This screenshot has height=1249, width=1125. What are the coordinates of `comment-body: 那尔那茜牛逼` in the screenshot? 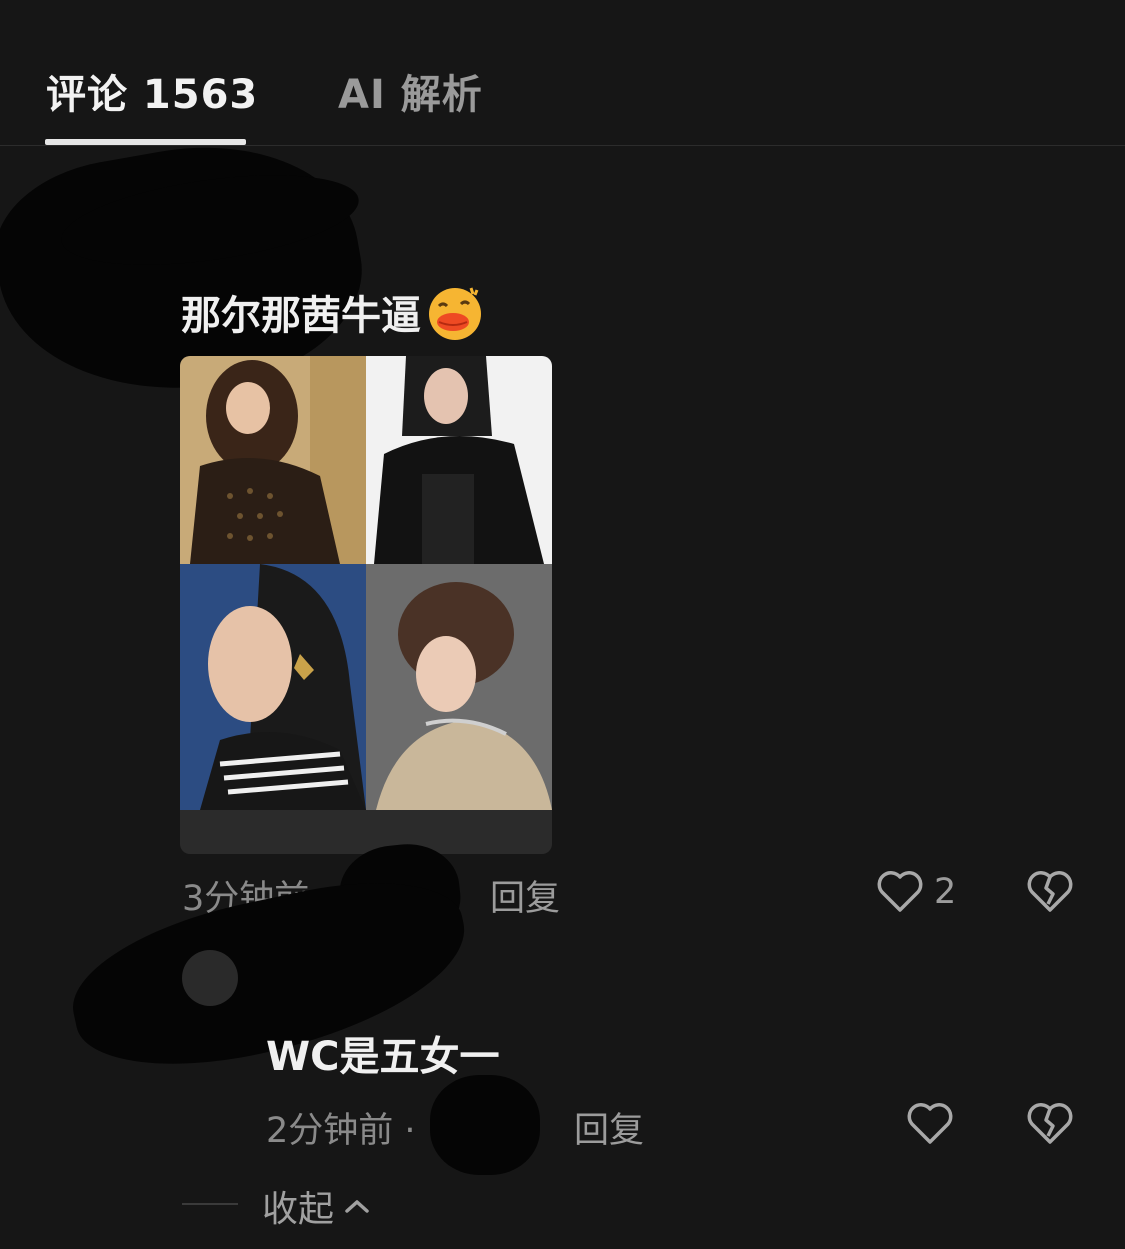 It's located at (333, 312).